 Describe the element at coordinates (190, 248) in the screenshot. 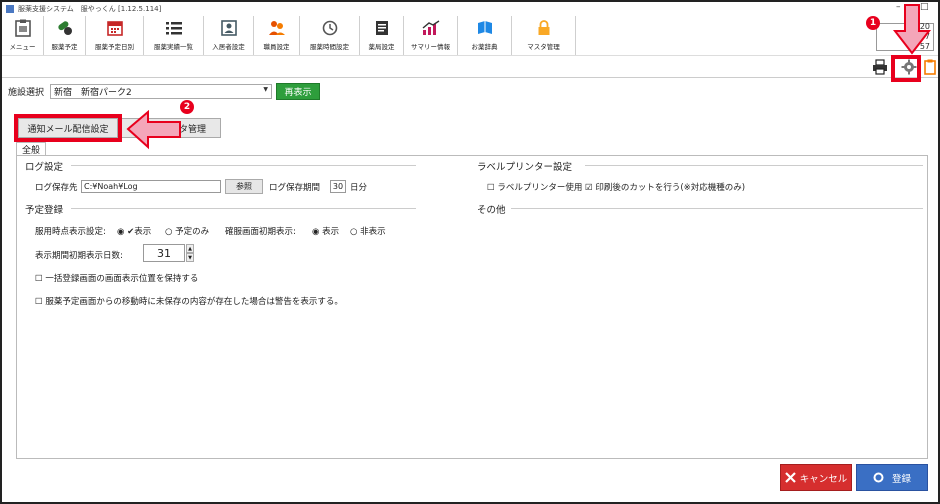

I see `spinner-up-icon: ▲` at that location.